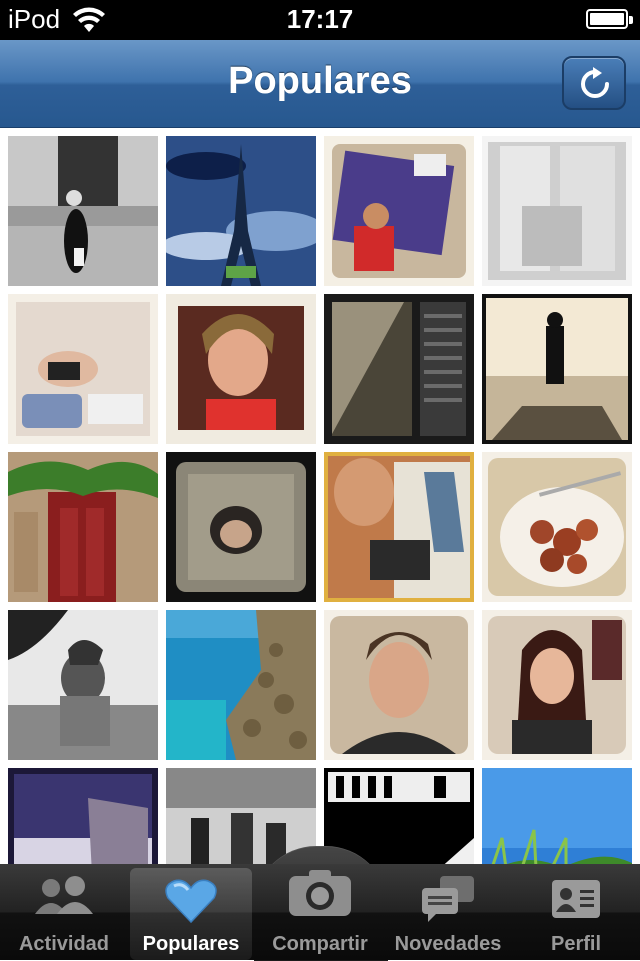  What do you see at coordinates (448, 899) in the screenshot?
I see `chat-bubbles-icon` at bounding box center [448, 899].